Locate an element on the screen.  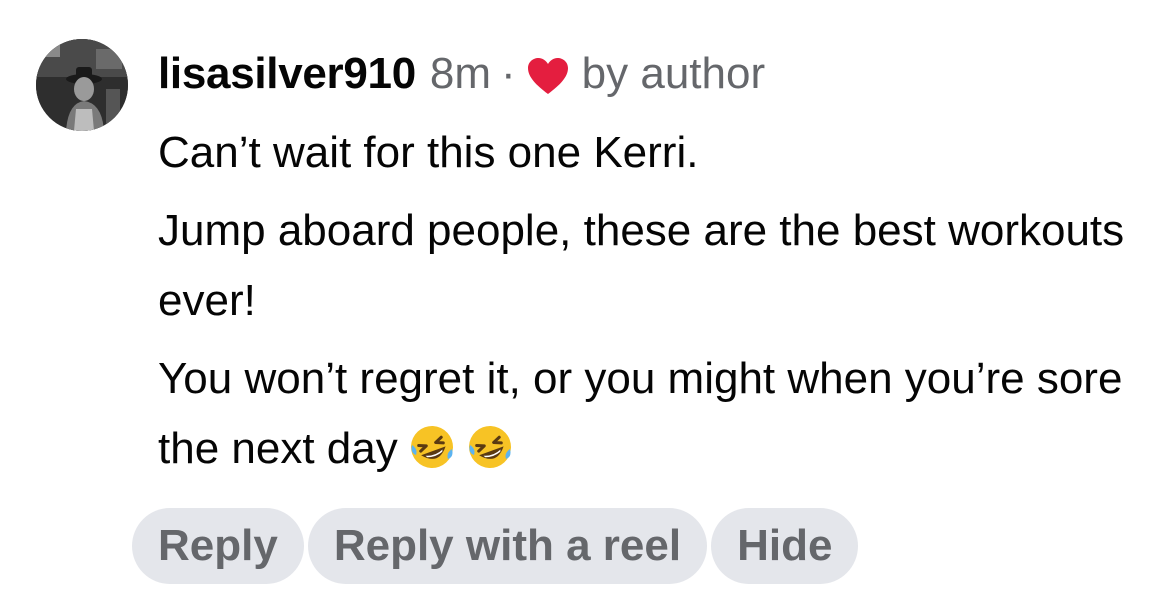
reply-button: Reply is located at coordinates (218, 546).